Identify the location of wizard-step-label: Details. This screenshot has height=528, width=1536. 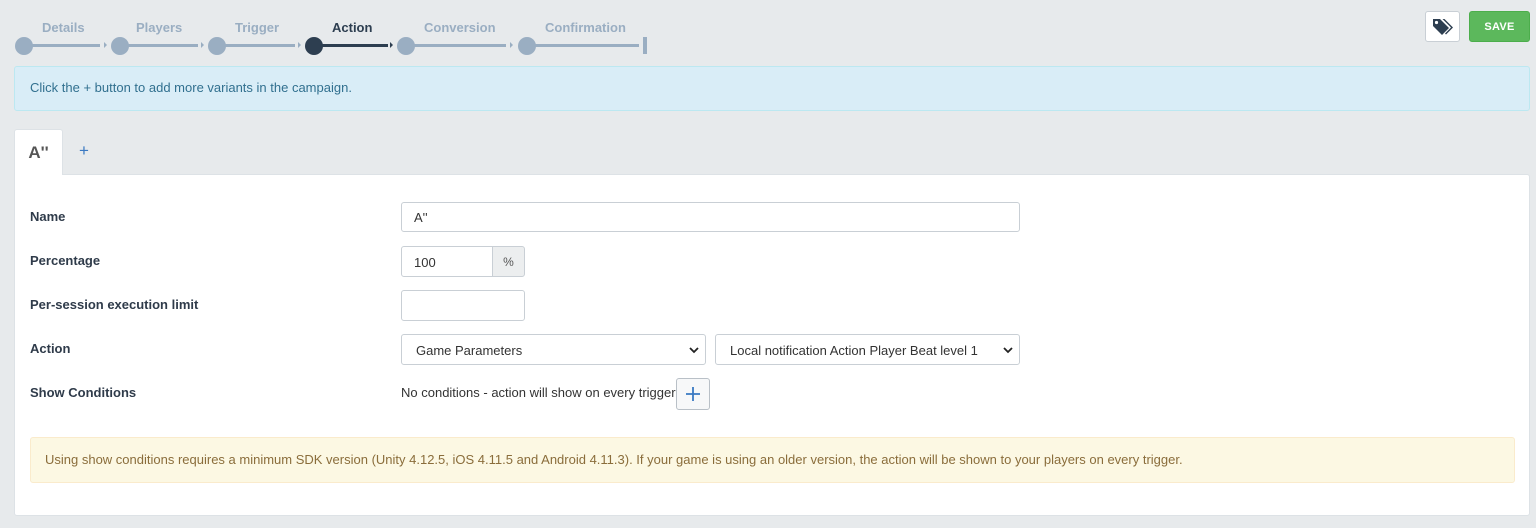
(63, 27).